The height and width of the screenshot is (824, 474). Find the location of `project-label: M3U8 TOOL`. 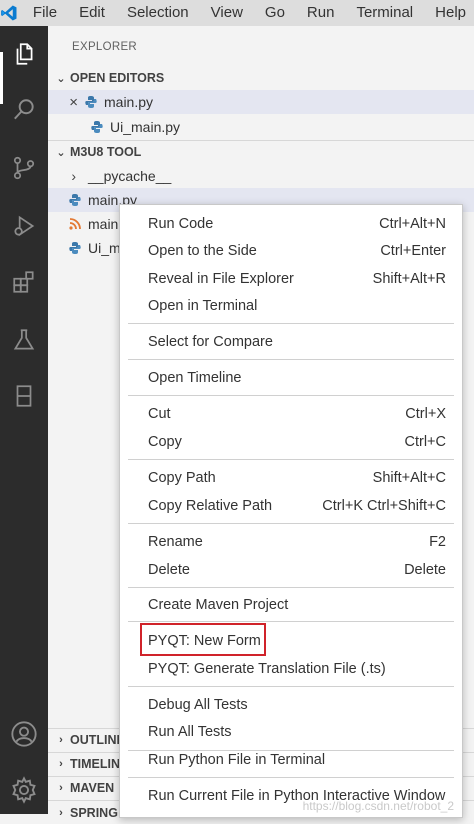

project-label: M3U8 TOOL is located at coordinates (106, 152).